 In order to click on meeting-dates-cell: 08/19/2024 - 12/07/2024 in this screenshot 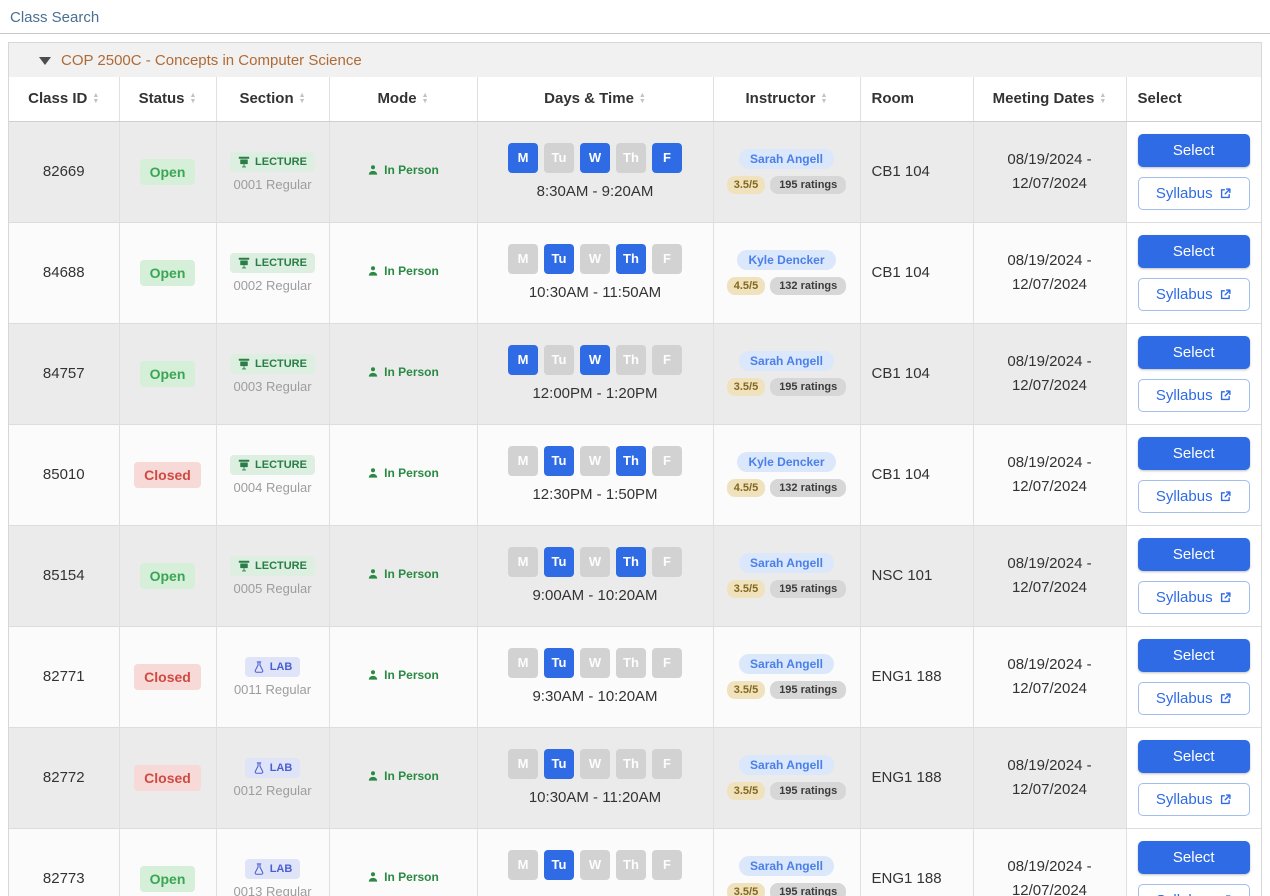, I will do `click(1049, 172)`.